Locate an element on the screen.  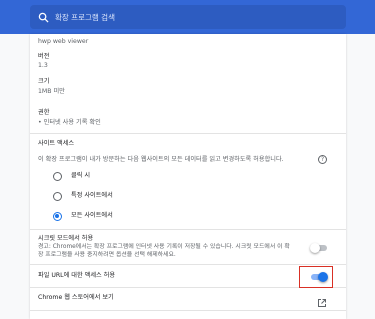
top-toolbar is located at coordinates (187, 17).